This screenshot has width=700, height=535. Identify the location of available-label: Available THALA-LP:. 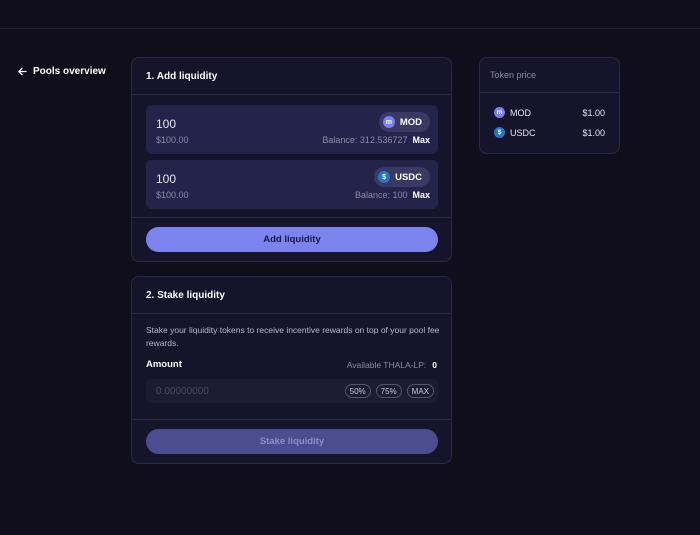
(386, 365).